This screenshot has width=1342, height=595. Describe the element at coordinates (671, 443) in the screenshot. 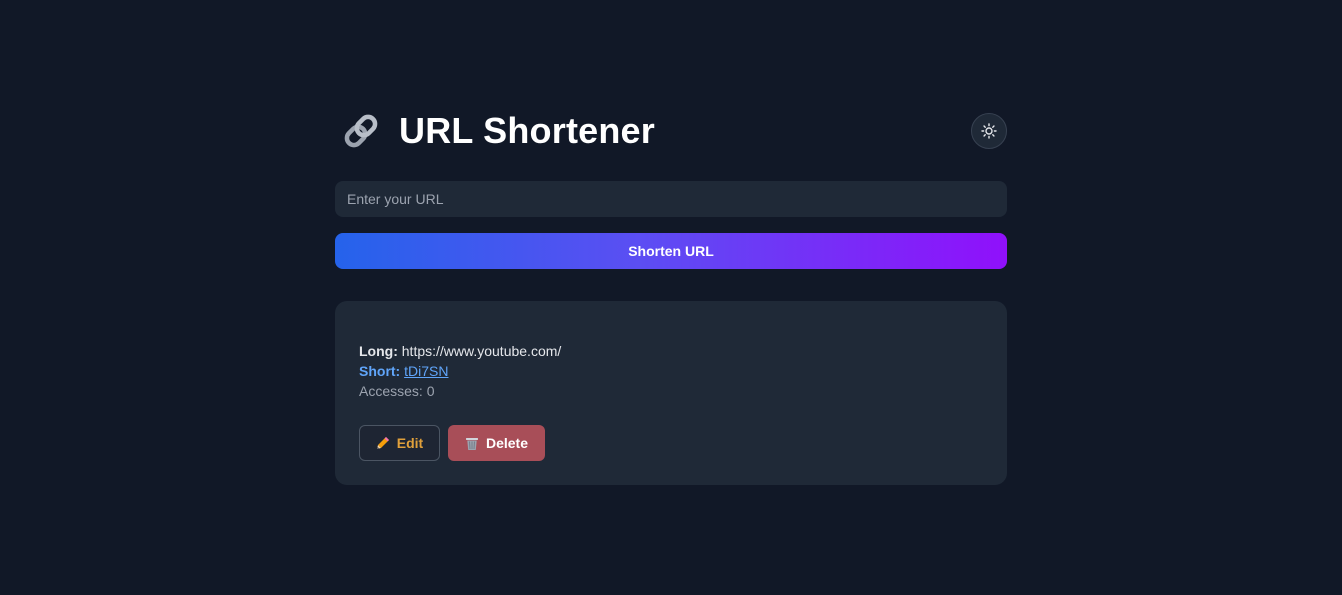

I see `card-actions: Edit Delete` at that location.